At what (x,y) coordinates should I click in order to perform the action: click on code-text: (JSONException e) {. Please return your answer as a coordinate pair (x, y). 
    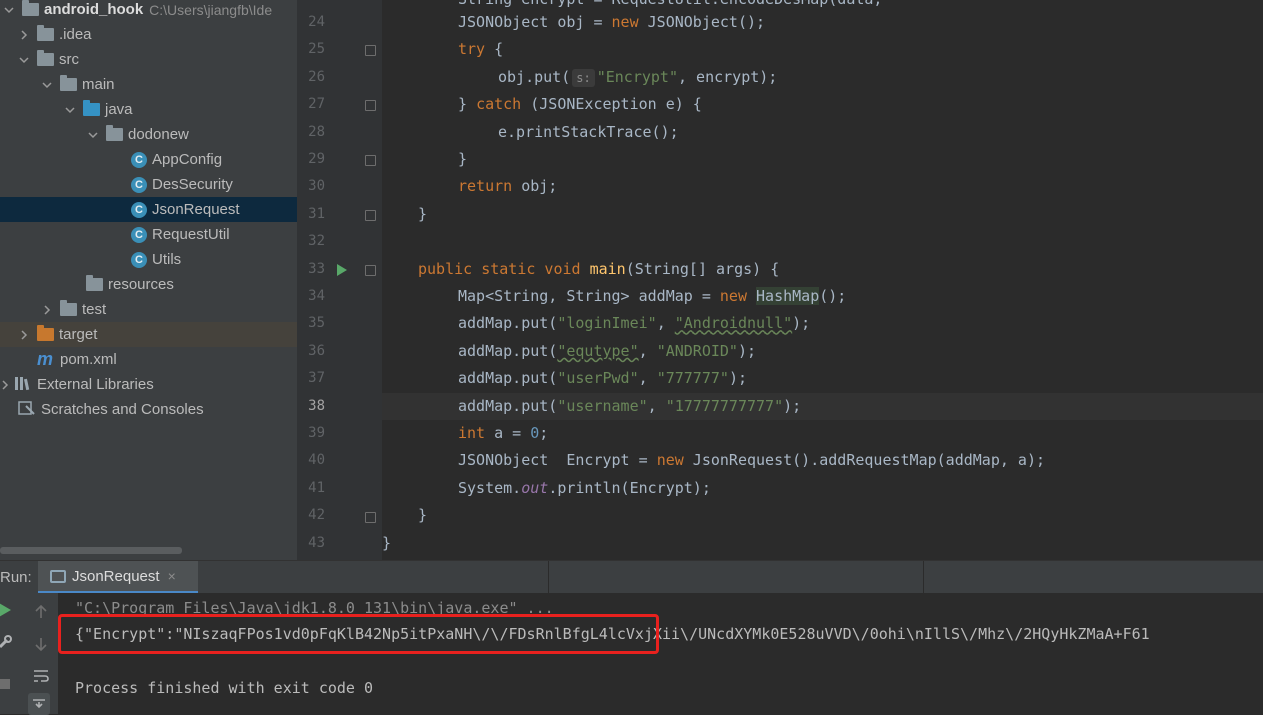
    Looking at the image, I should click on (611, 104).